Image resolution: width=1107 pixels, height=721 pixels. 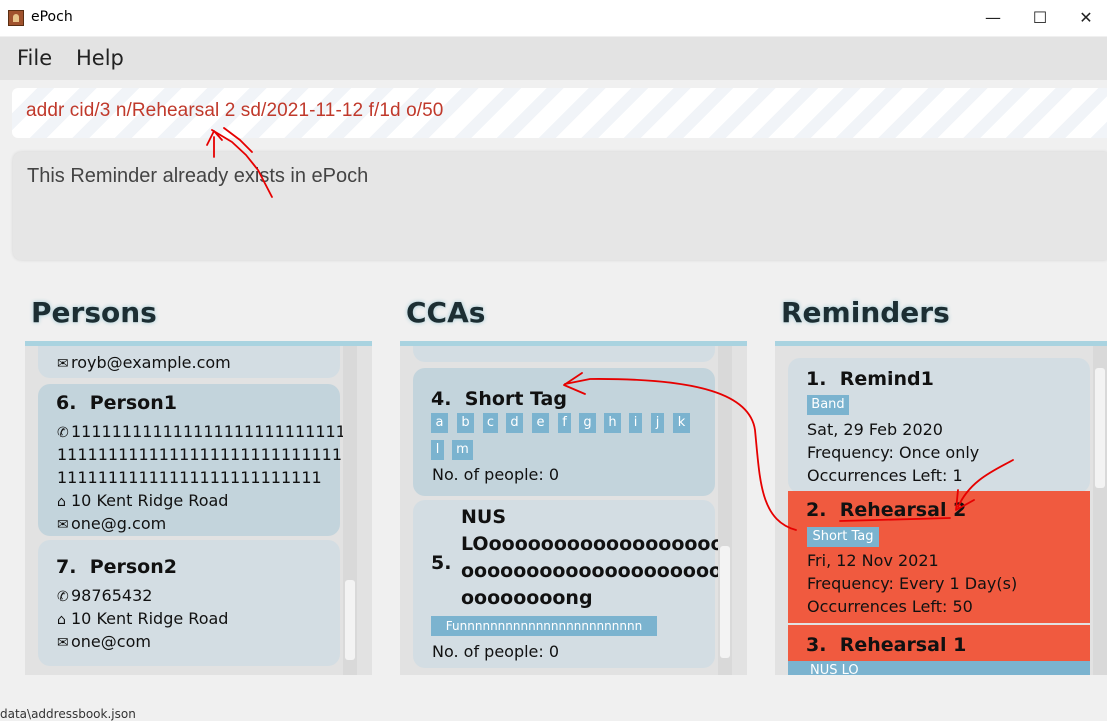 I want to click on cca-tag: i, so click(x=635, y=423).